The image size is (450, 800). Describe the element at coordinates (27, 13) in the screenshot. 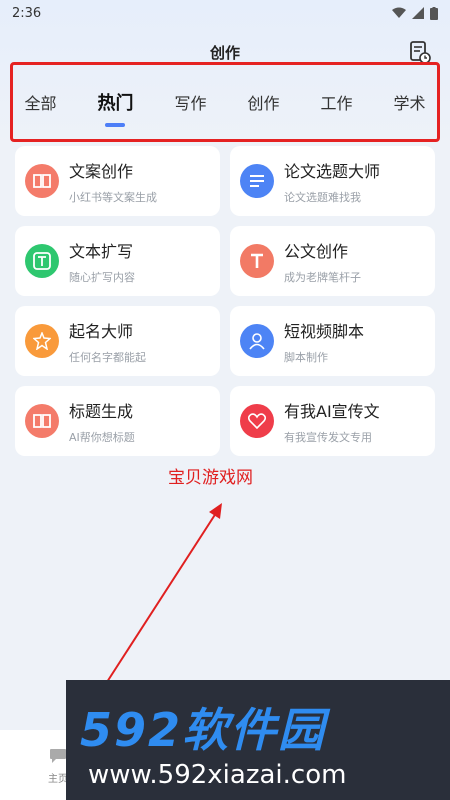

I see `status-time: 2:36` at that location.